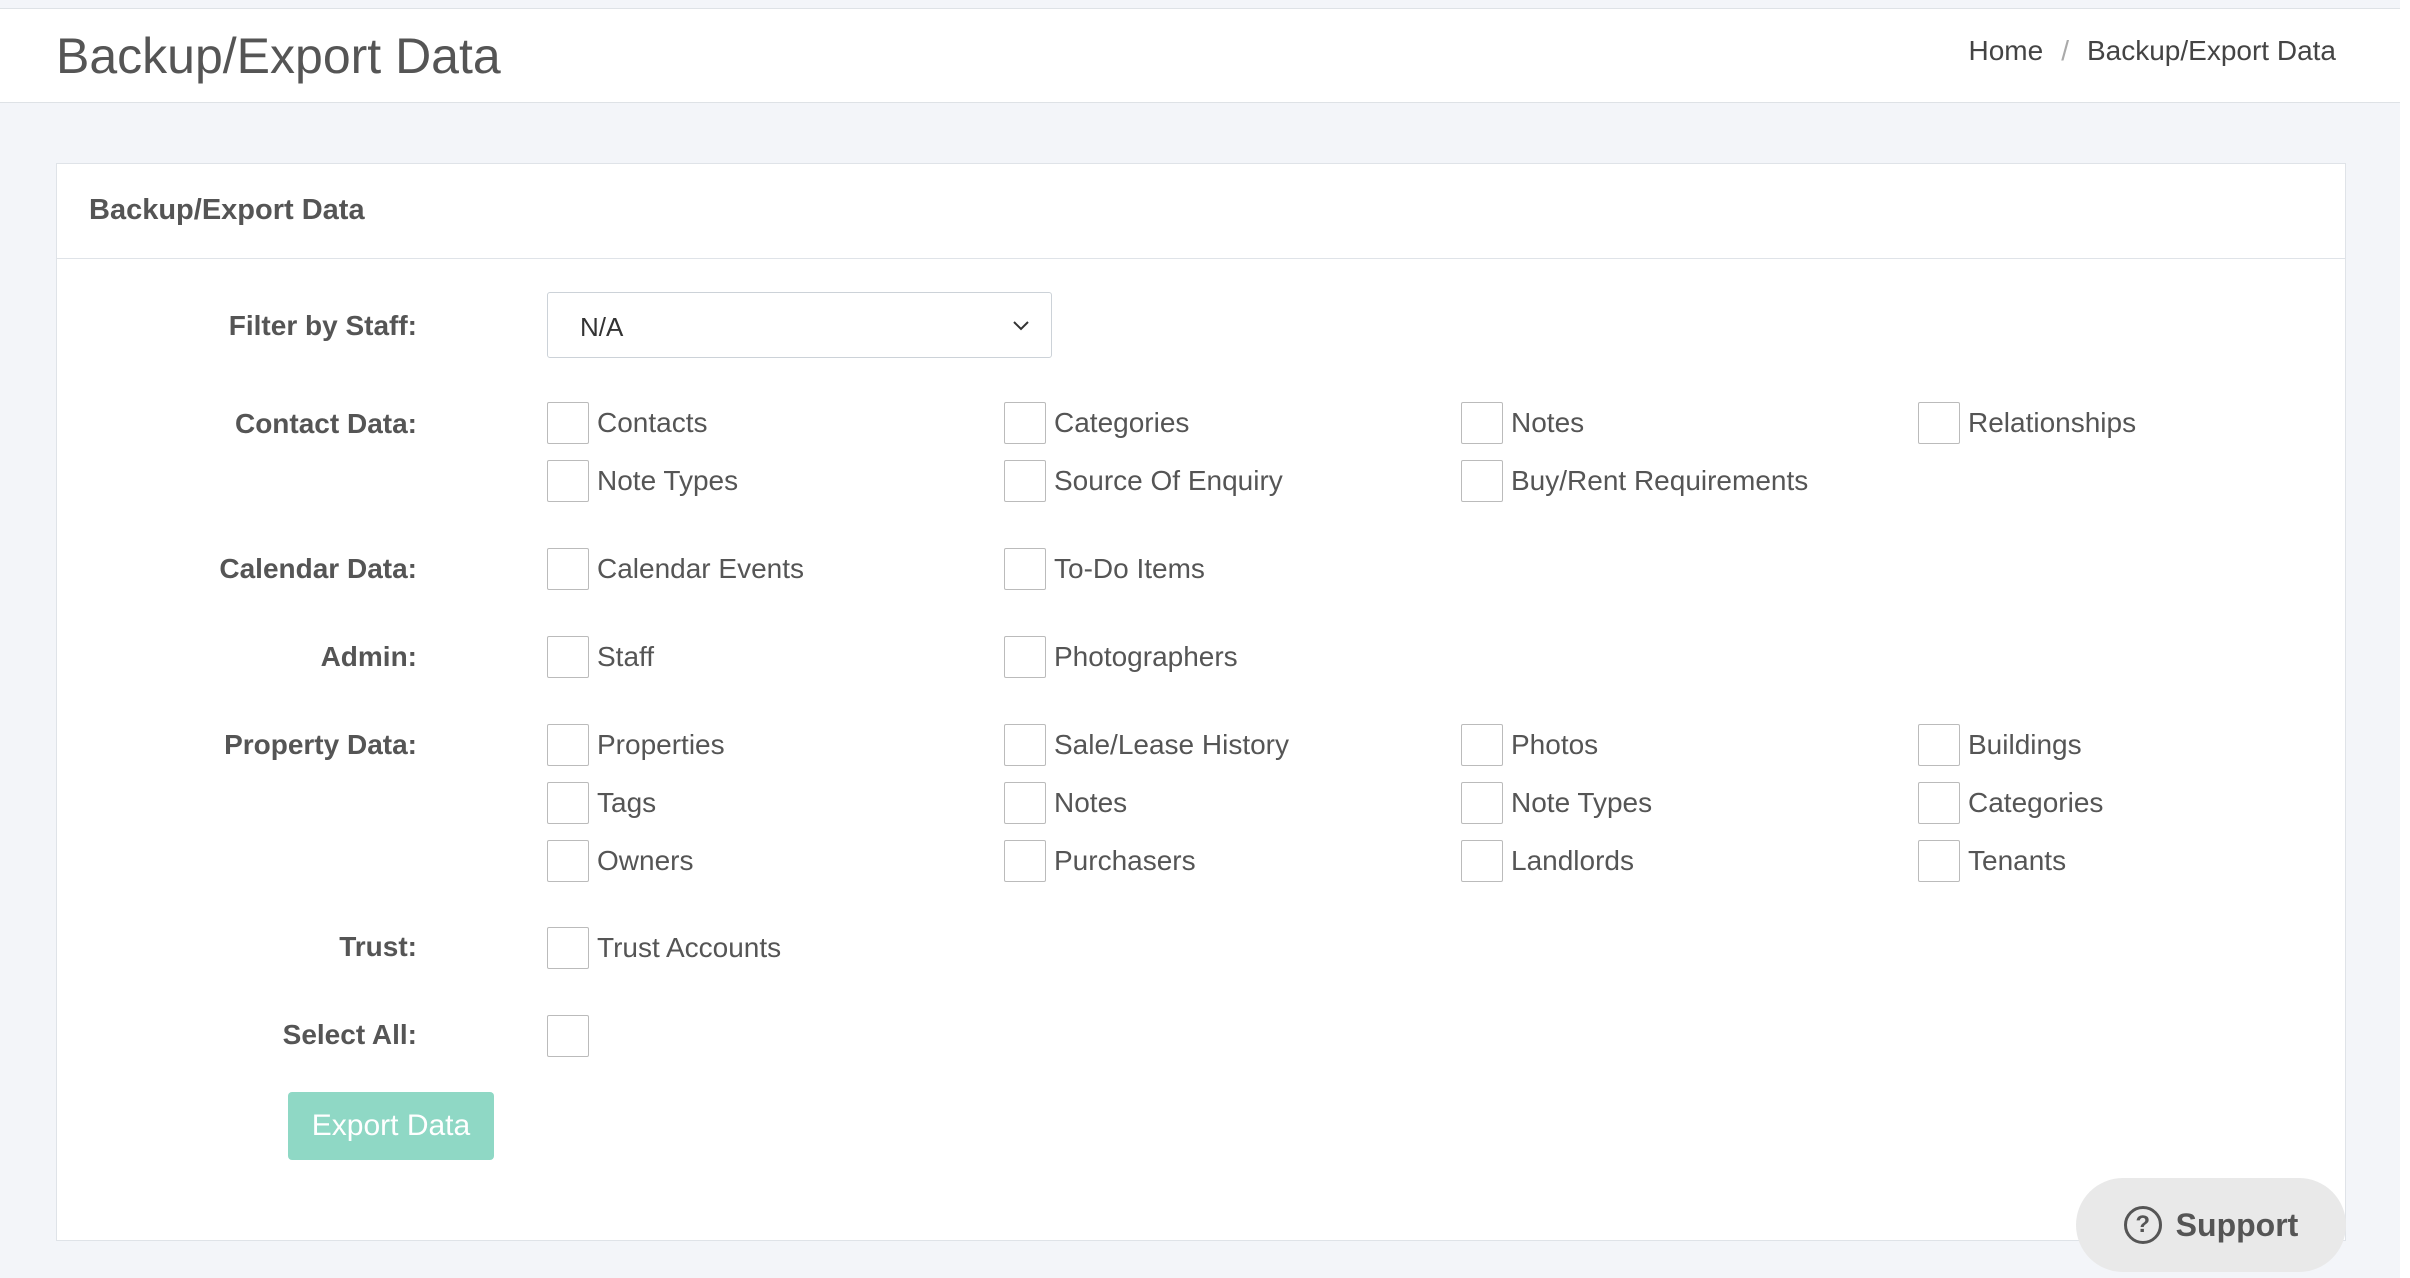 The image size is (2410, 1278). What do you see at coordinates (2017, 860) in the screenshot?
I see `checkbox-label: Tenants` at bounding box center [2017, 860].